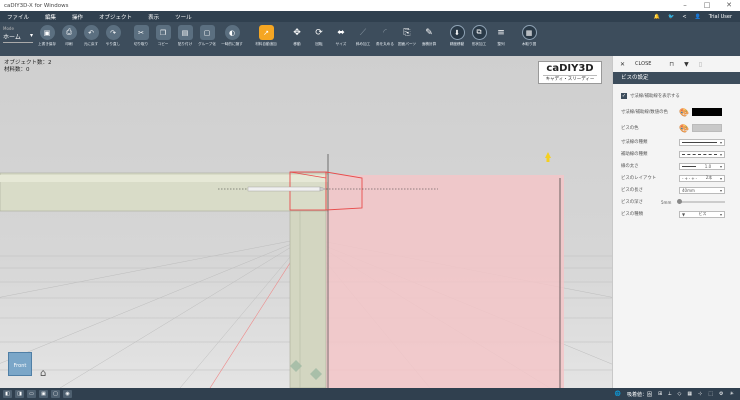 The image size is (740, 400). I want to click on slider-handle, so click(679, 201).